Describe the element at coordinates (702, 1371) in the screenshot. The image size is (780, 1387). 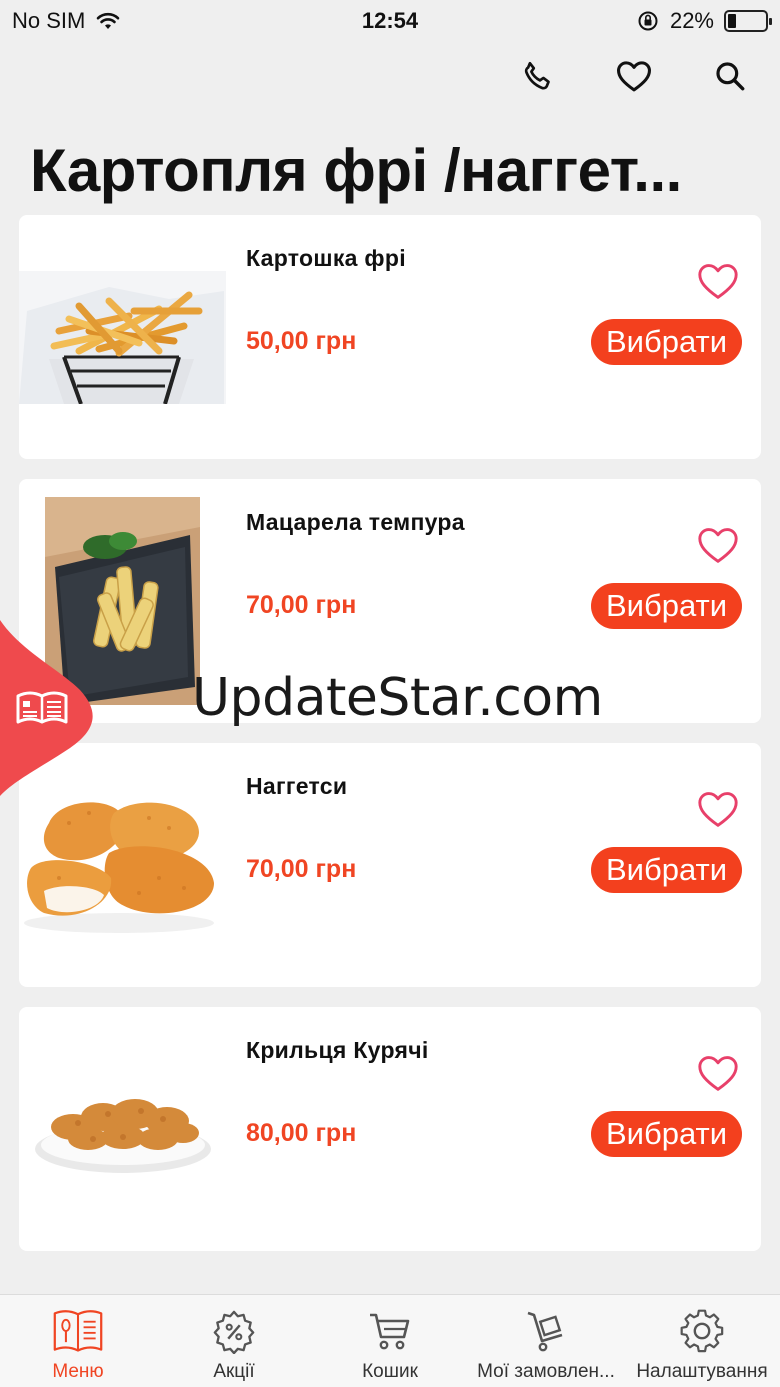
I see `tab-label: Налаштування` at that location.